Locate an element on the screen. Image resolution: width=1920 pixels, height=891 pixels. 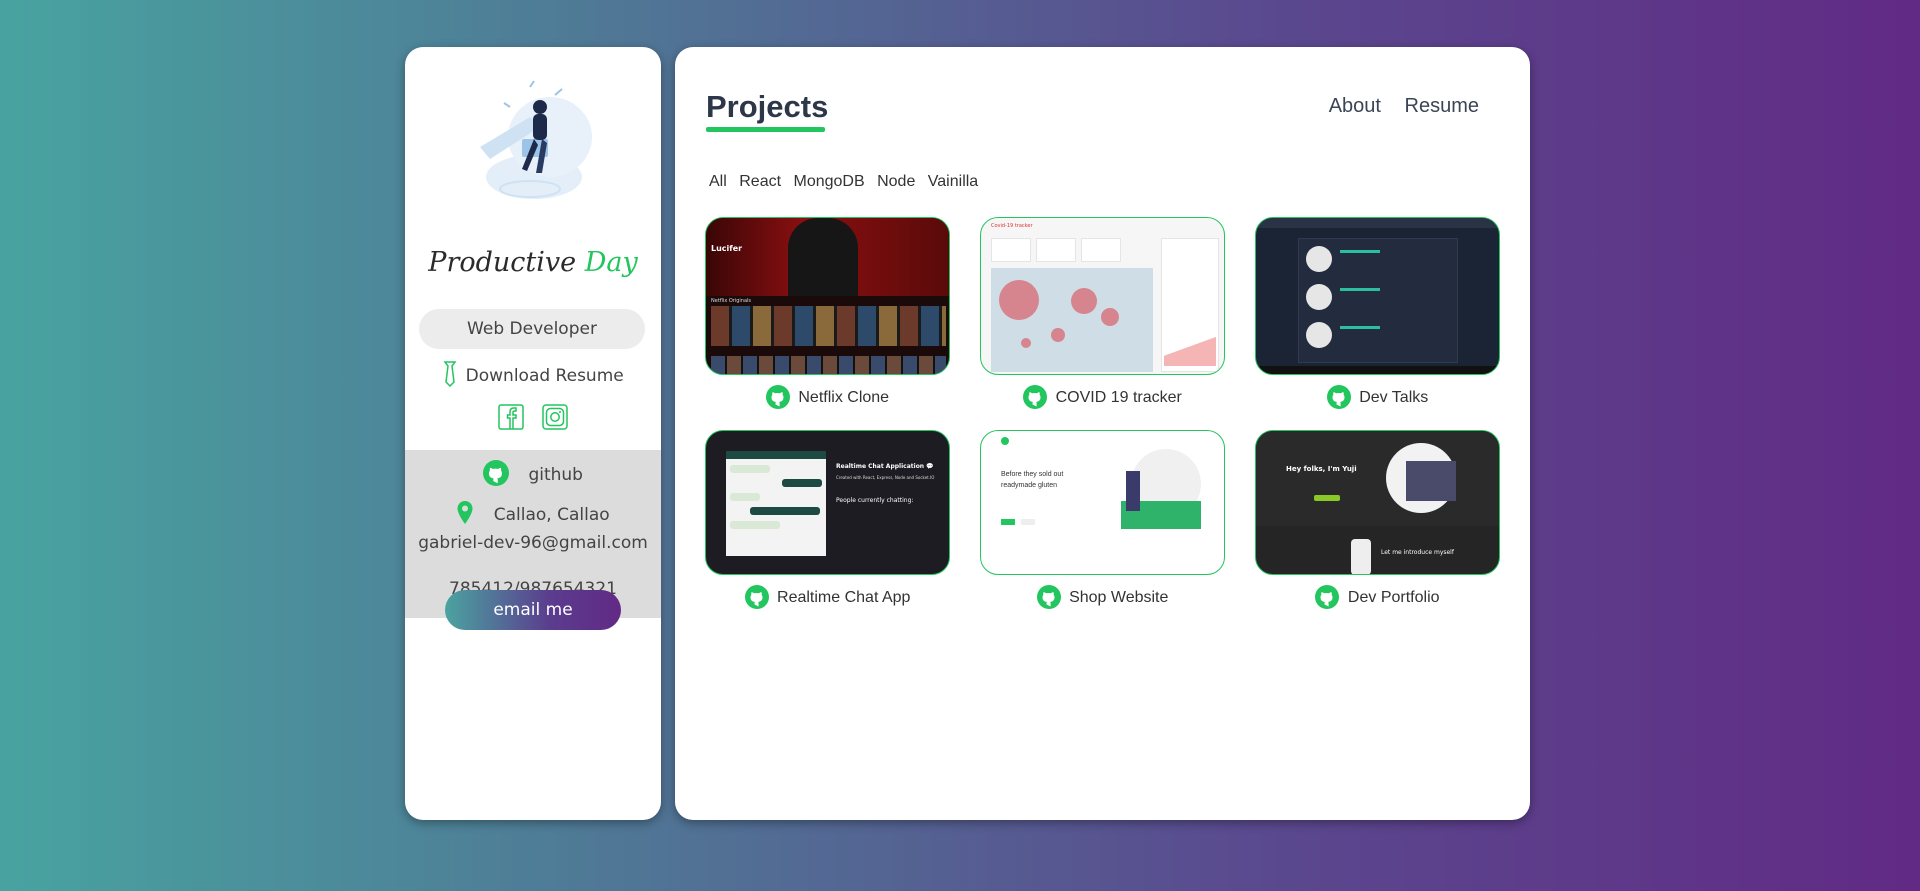
location-text: Callao, Callao is located at coordinates (551, 515).